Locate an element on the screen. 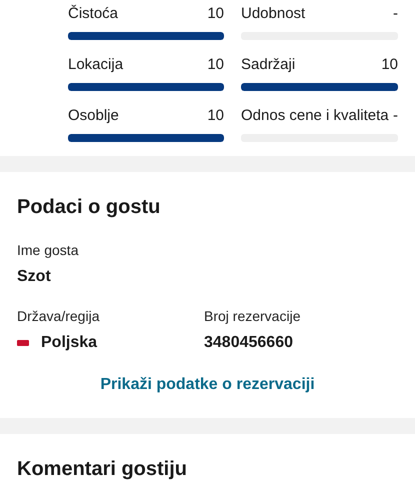 Image resolution: width=415 pixels, height=500 pixels. booking-details-link: Prikaži podatke o rezervaciji is located at coordinates (207, 384).